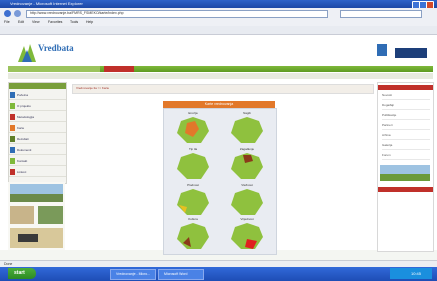  I want to click on breadcrumb-text: Vrednovanje tla >> Karte, so click(92, 88).